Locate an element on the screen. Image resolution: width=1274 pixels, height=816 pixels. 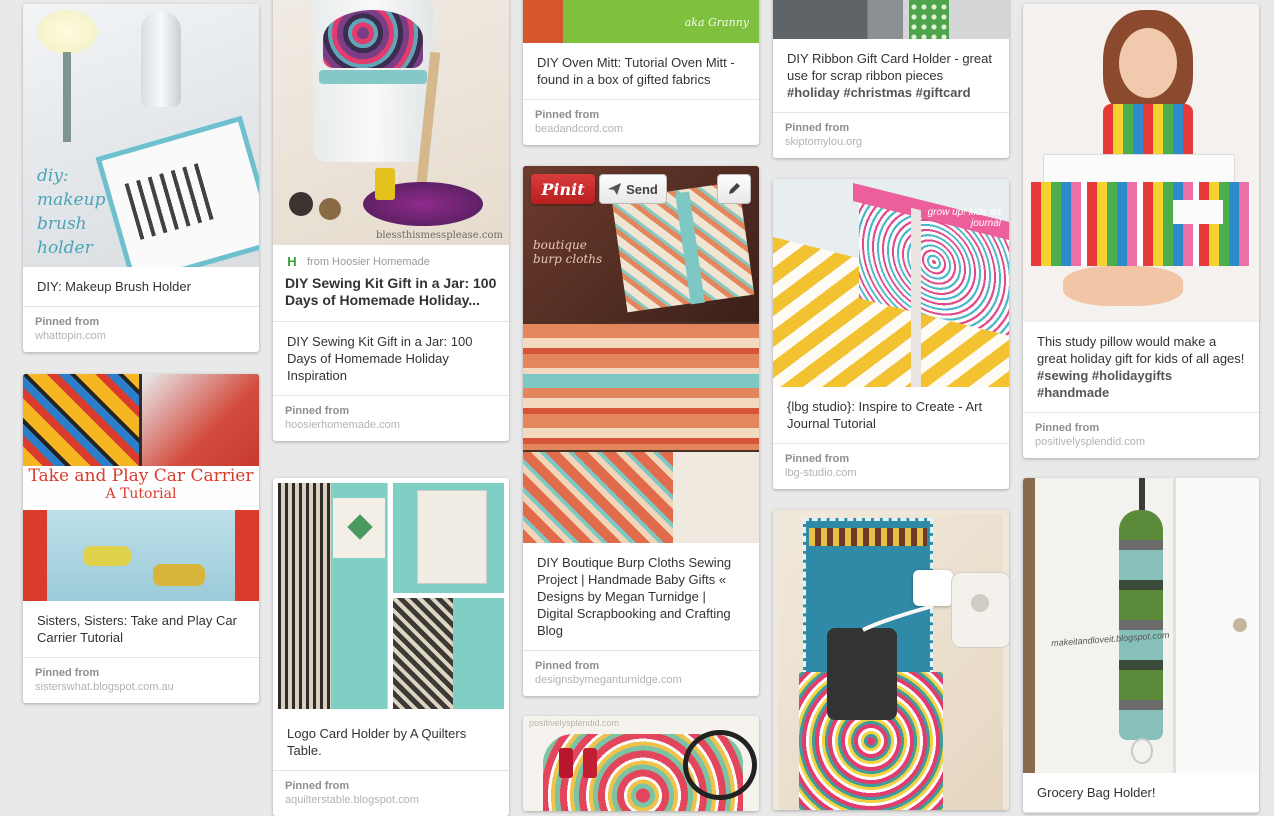
source-domain: hoosierhomemade.com is located at coordinates (391, 425).